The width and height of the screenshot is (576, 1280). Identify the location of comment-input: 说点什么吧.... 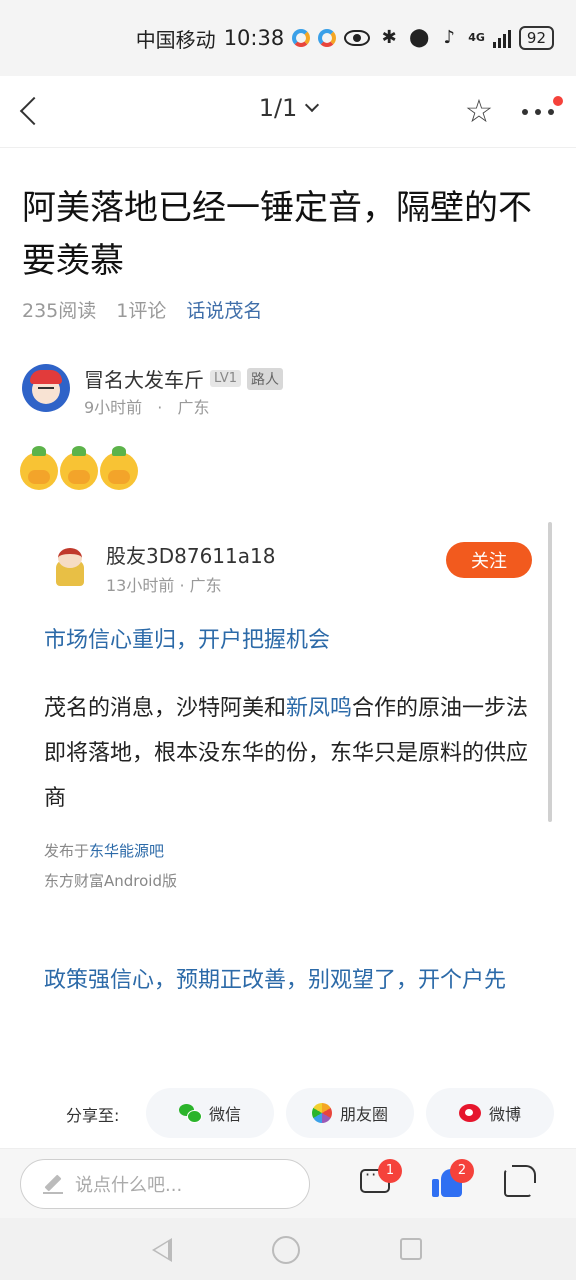
(165, 1184).